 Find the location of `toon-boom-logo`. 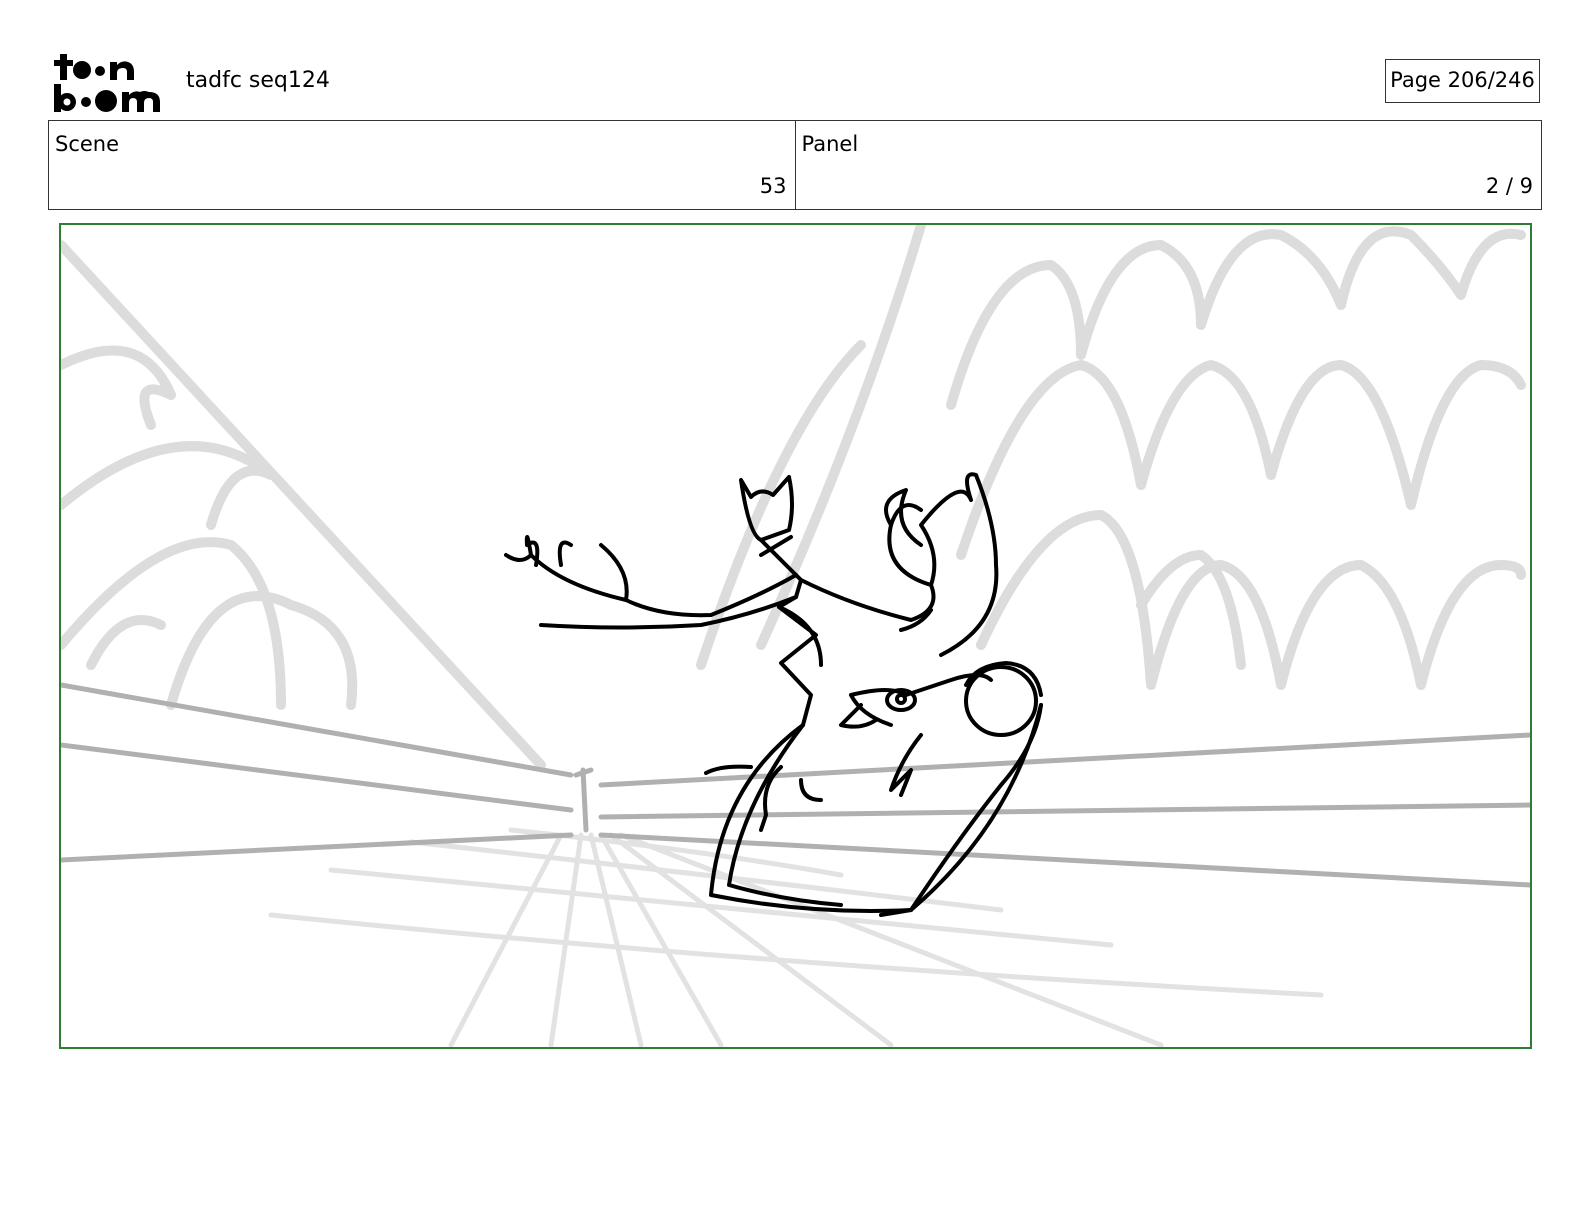

toon-boom-logo is located at coordinates (107, 83).